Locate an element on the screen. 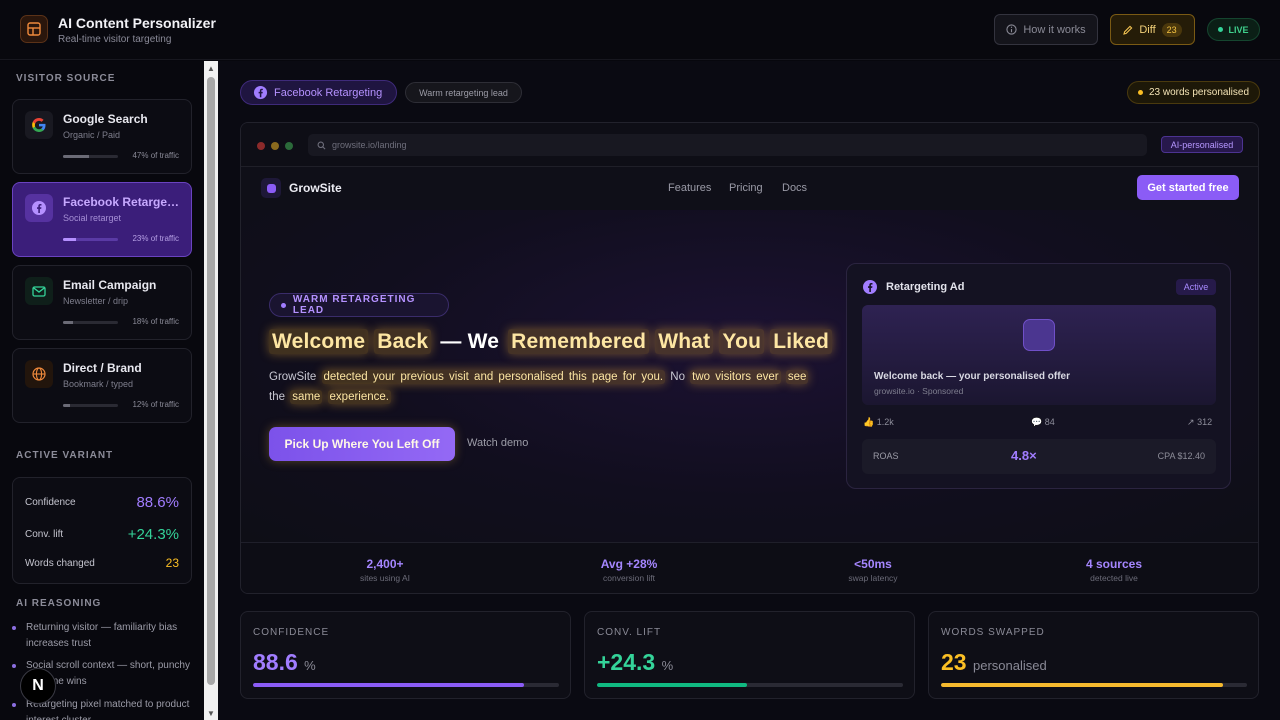 Image resolution: width=1280 pixels, height=720 pixels. maximize-dot-icon is located at coordinates (289, 146).